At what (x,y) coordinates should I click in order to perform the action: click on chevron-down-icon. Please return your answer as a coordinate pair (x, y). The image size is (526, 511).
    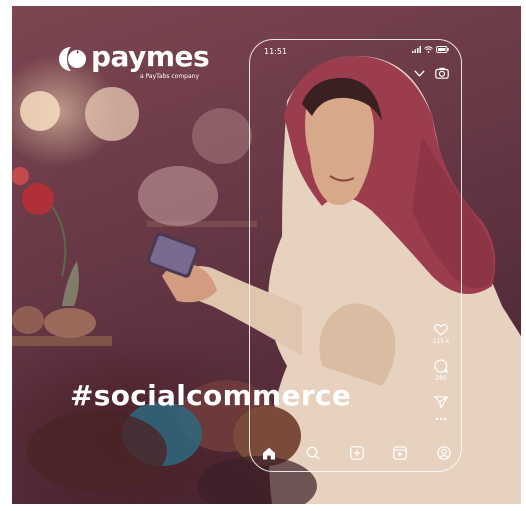
    Looking at the image, I should click on (419, 73).